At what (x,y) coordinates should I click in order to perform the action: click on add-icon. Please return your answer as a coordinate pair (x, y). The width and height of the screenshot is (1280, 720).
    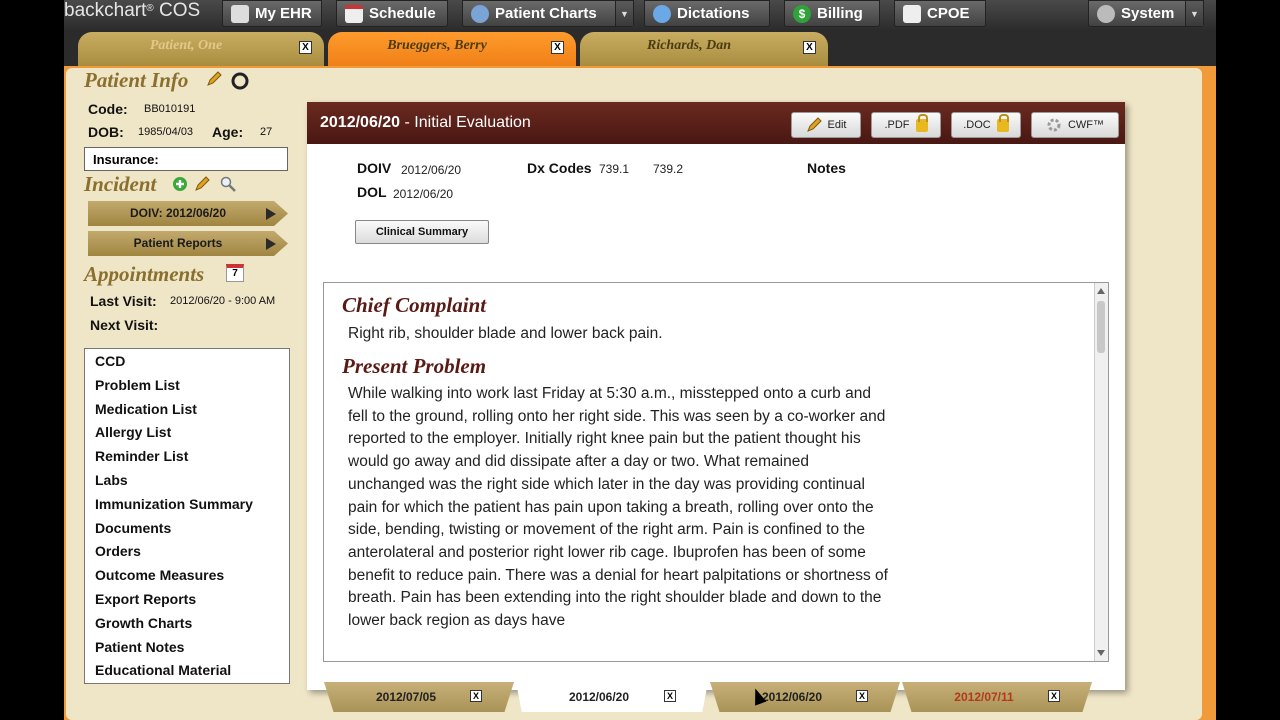
    Looking at the image, I should click on (180, 184).